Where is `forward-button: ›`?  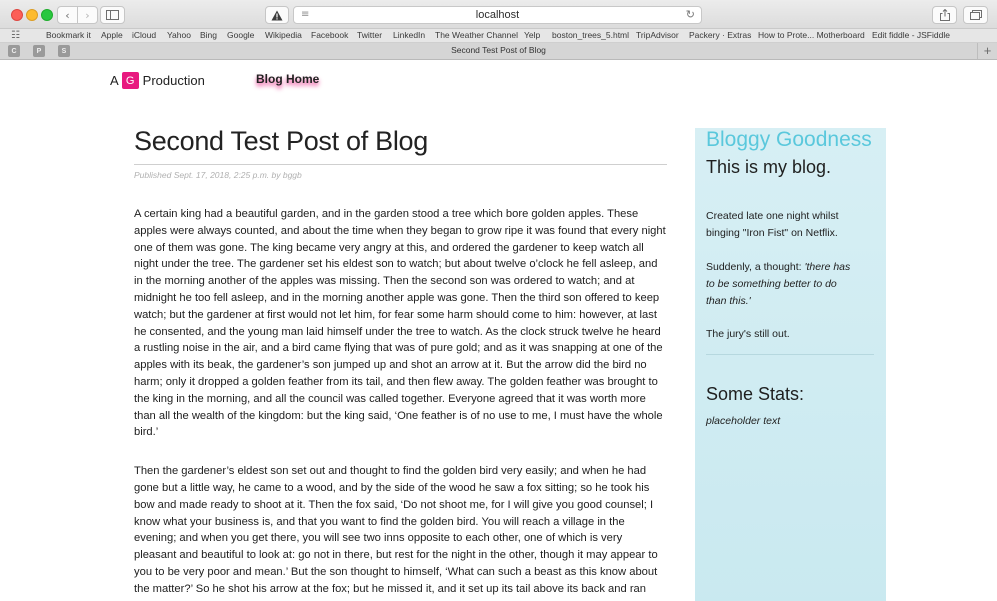 forward-button: › is located at coordinates (87, 15).